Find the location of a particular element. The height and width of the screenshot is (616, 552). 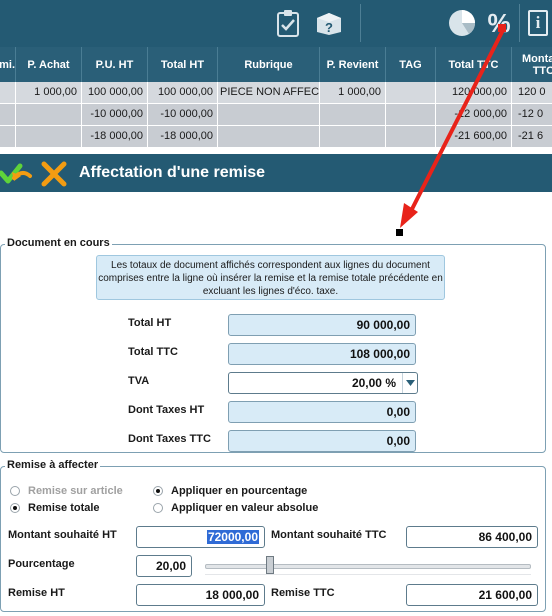

annotation-start-marker is located at coordinates (502, 28).